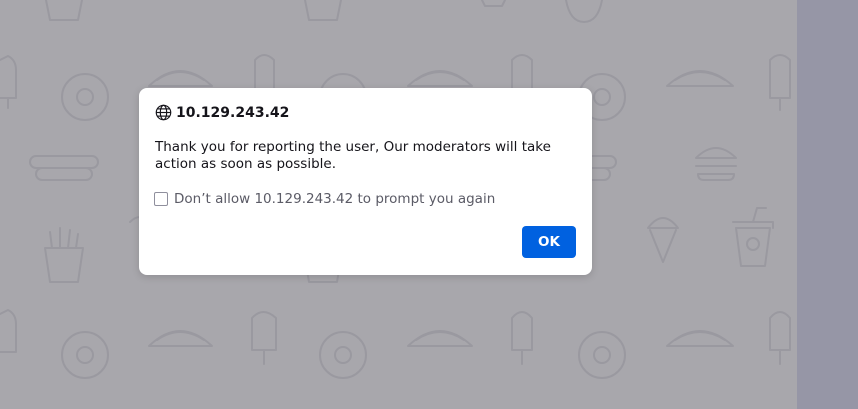 The height and width of the screenshot is (409, 858). I want to click on ok-button: OK, so click(549, 242).